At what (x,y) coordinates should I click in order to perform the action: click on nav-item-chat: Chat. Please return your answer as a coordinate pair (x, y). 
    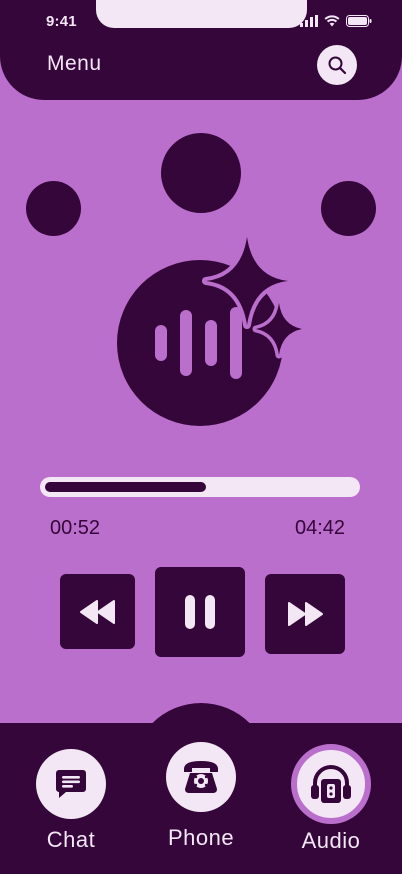
    Looking at the image, I should click on (71, 801).